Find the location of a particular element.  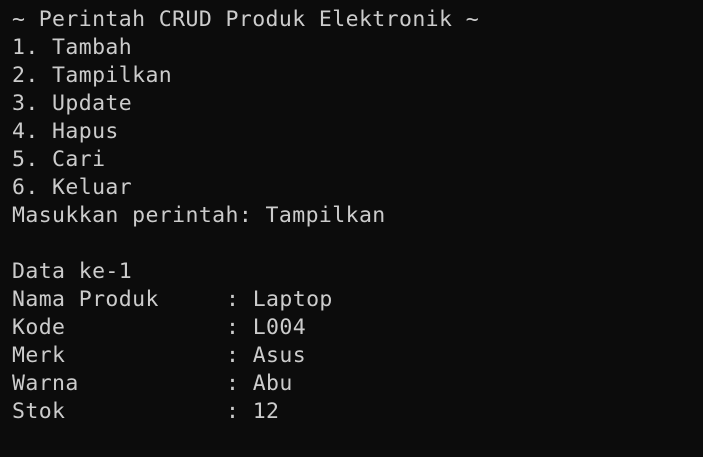

field-label: Stok is located at coordinates (39, 411).